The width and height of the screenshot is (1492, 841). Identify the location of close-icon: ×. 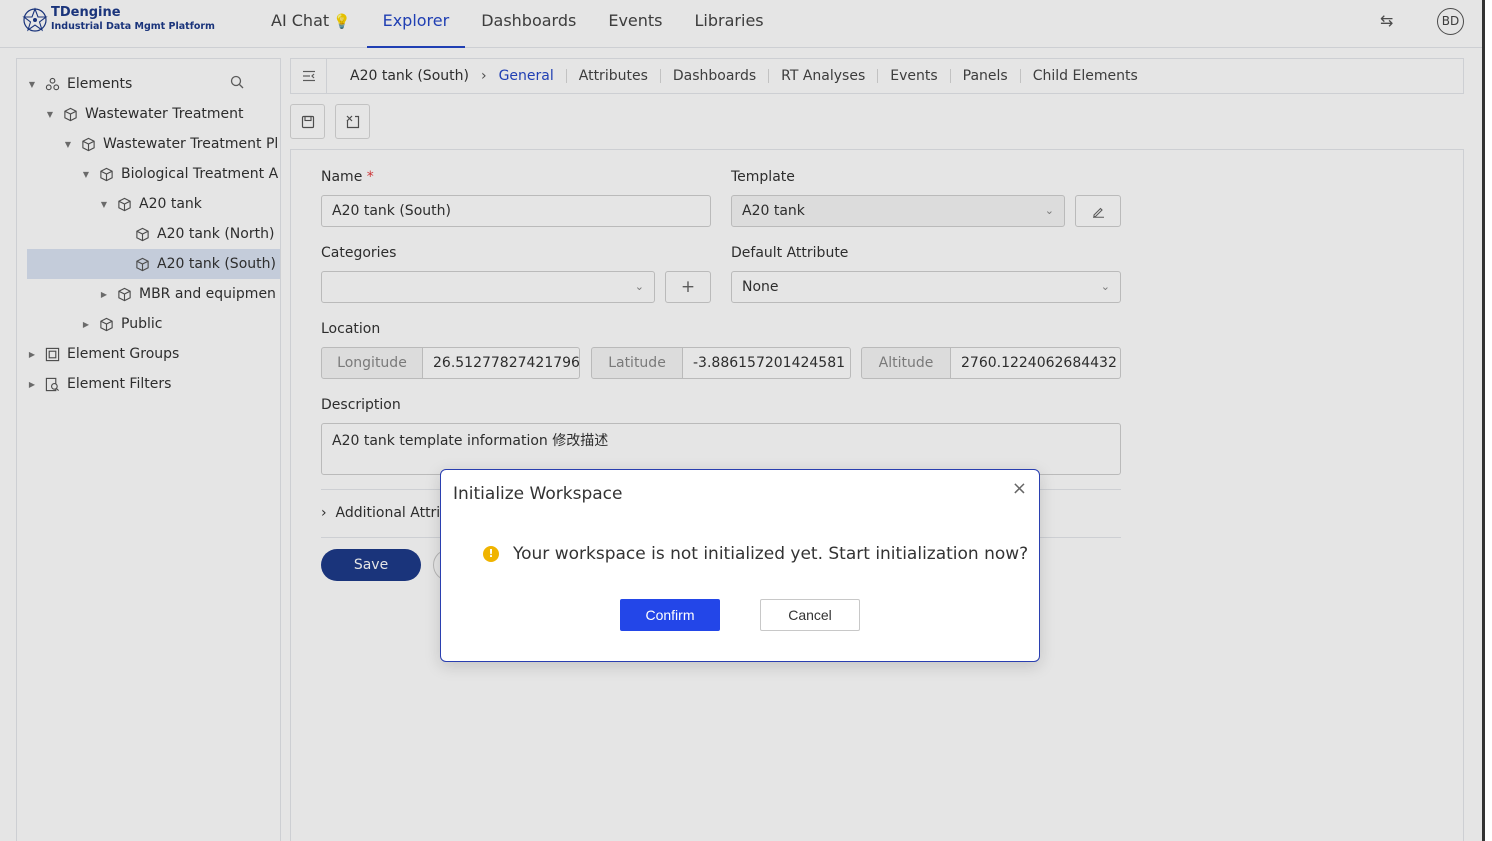
(1019, 488).